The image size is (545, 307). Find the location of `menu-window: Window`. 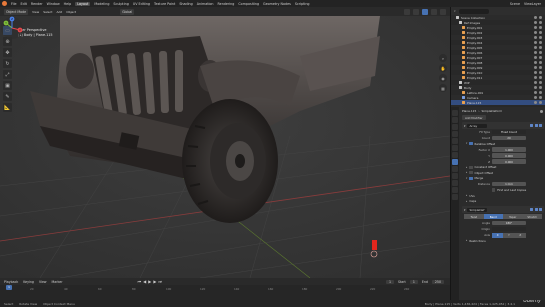

menu-window: Window is located at coordinates (53, 4).